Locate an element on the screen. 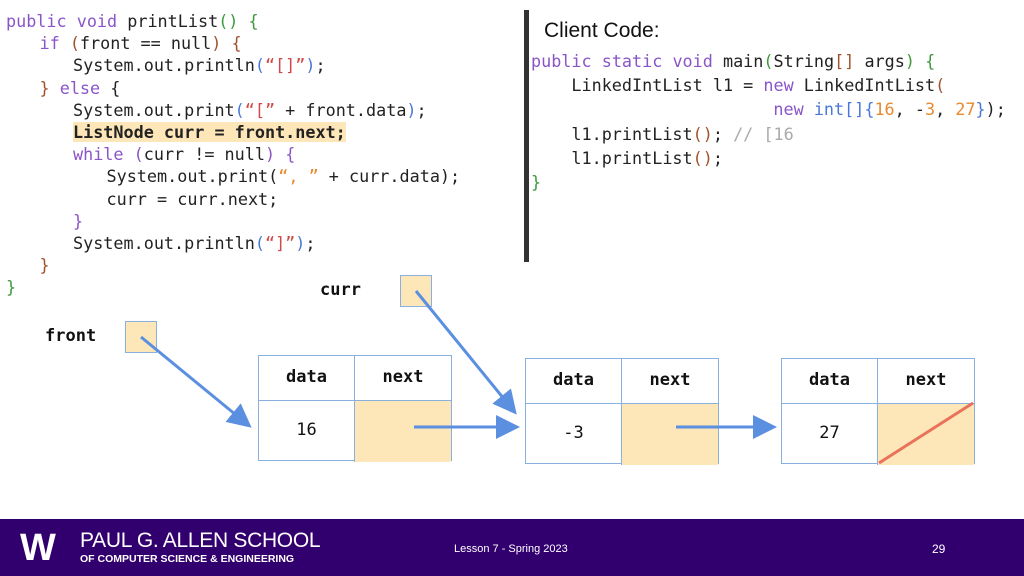 Image resolution: width=1024 pixels, height=576 pixels. page-number: 29 is located at coordinates (939, 549).